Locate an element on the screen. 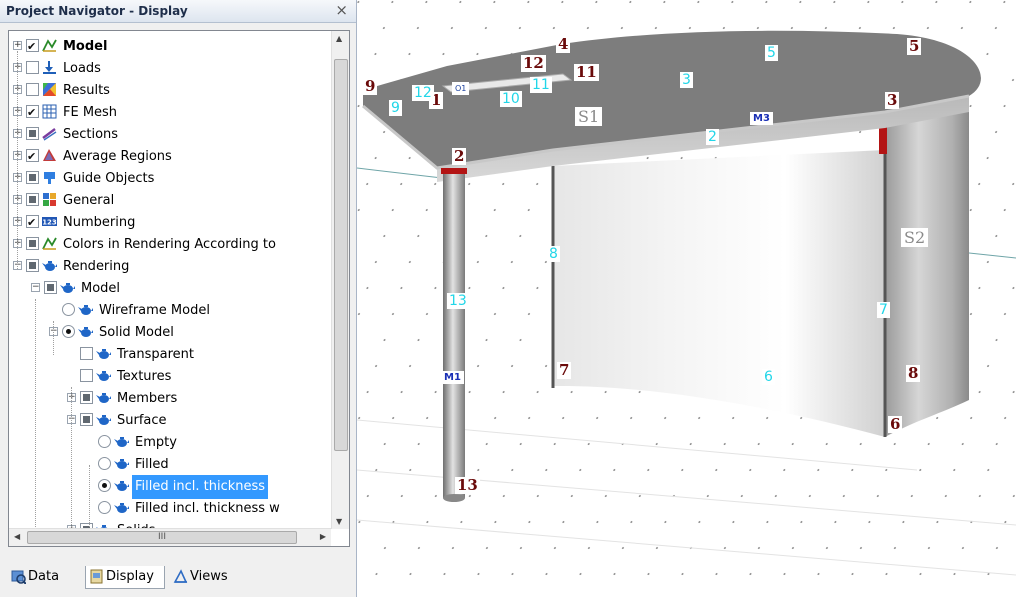  tab-views: Views is located at coordinates (207, 577).